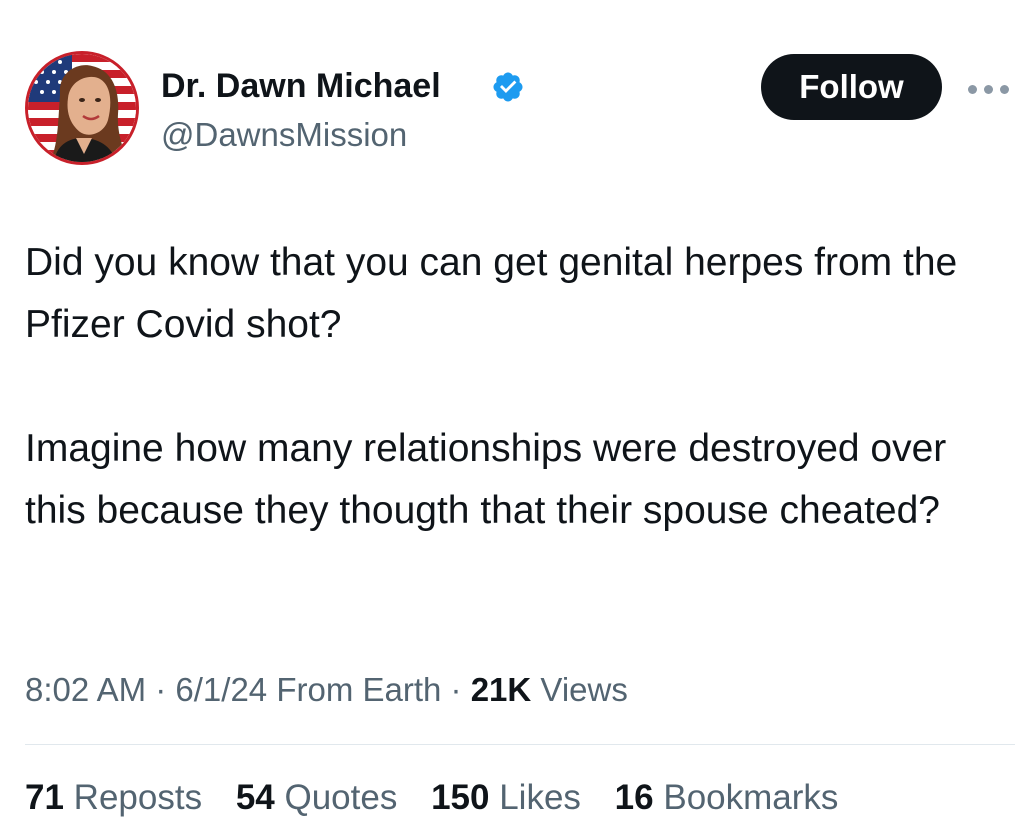 The image size is (1024, 833). Describe the element at coordinates (751, 797) in the screenshot. I see `stat-label: Bookmarks` at that location.